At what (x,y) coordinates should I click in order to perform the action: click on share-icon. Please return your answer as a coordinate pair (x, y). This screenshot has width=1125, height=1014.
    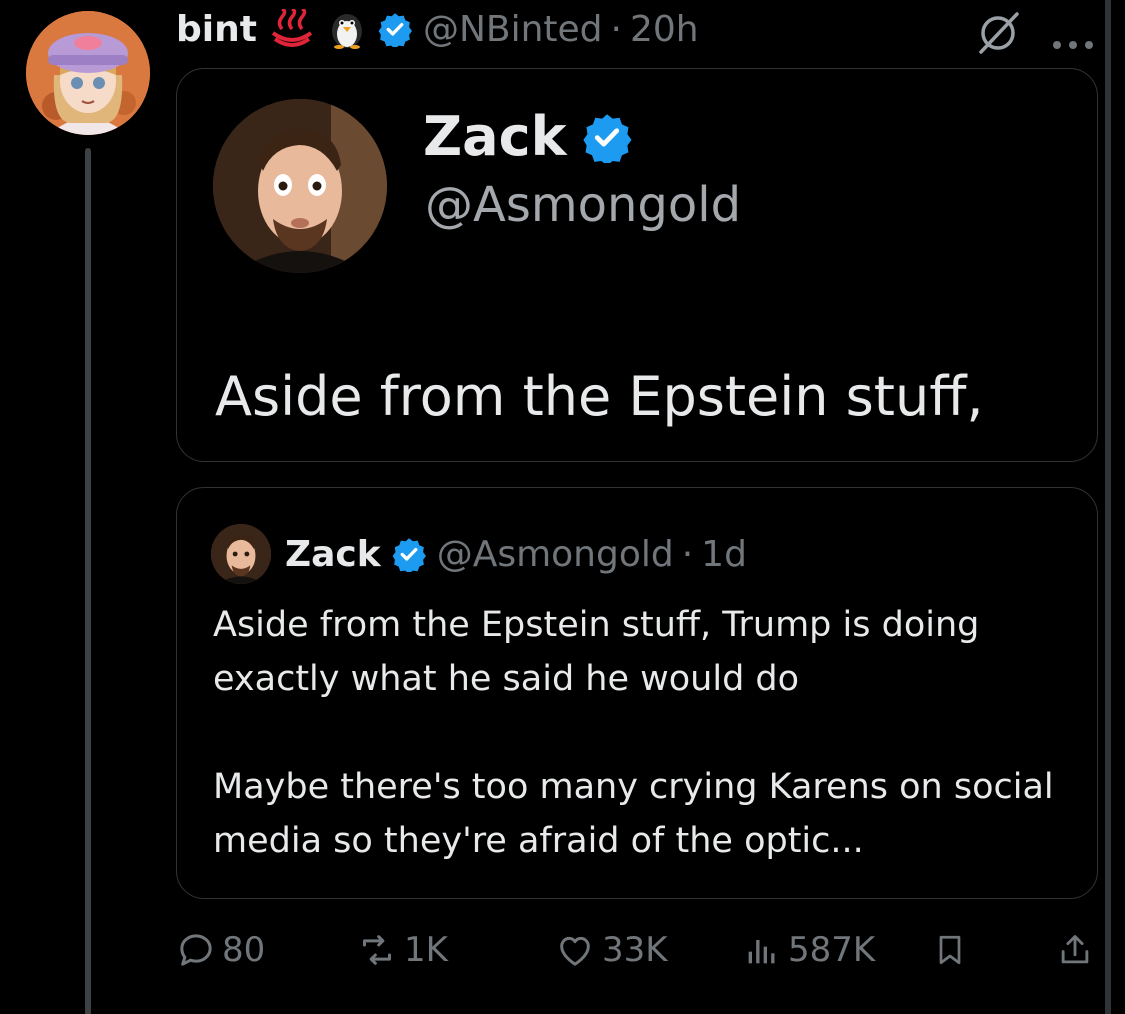
    Looking at the image, I should click on (1075, 949).